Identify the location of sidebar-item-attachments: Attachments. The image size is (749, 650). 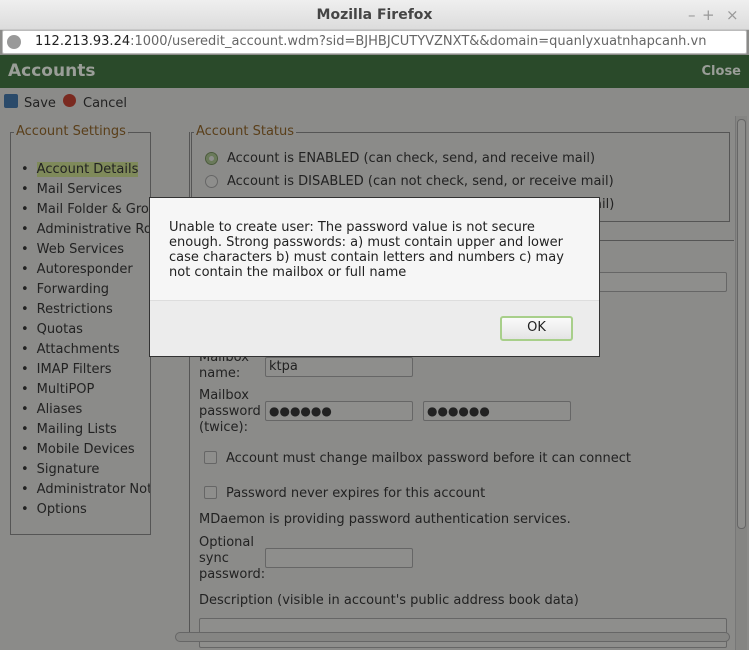
(85, 350).